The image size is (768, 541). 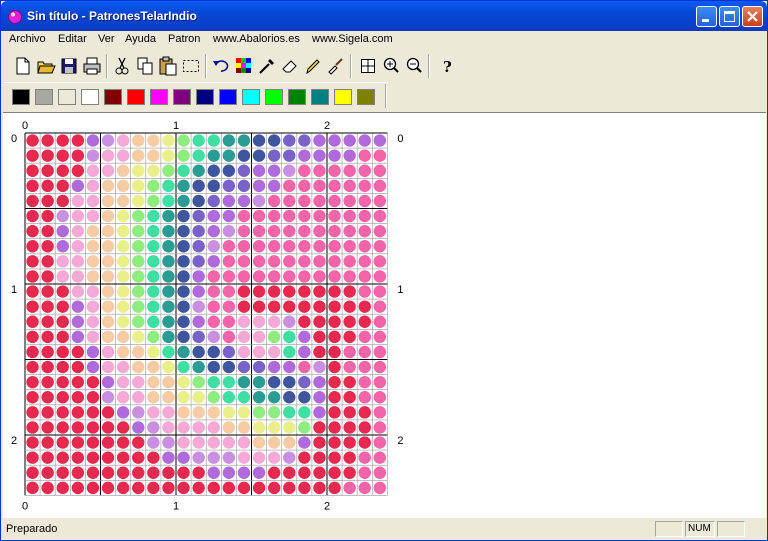 I want to click on zoom-out-button, so click(x=414, y=66).